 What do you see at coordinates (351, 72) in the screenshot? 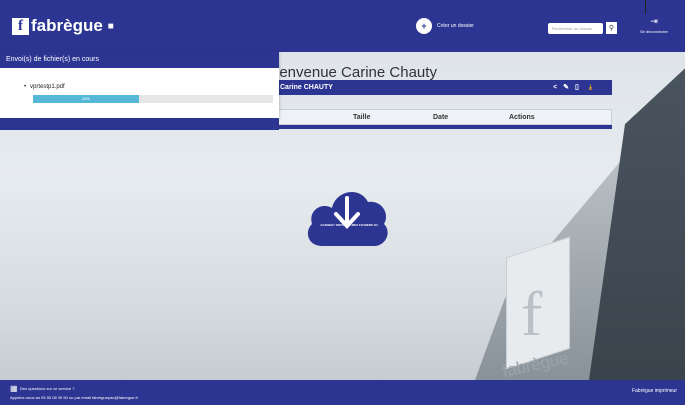
I see `welcome-title: Bienvenue Carine Chauty` at bounding box center [351, 72].